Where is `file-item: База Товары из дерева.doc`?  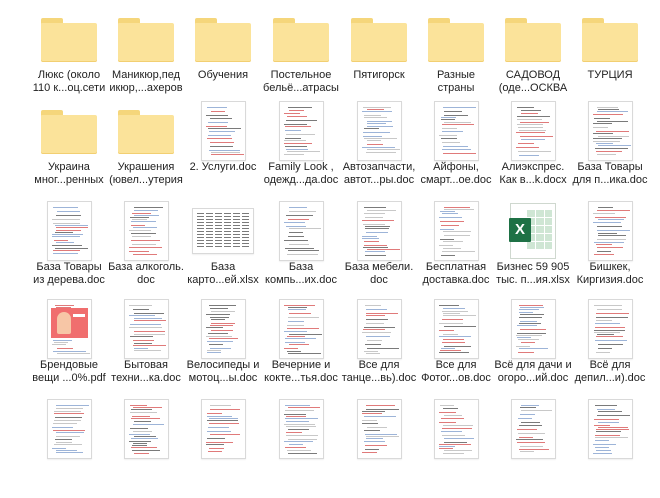 file-item: База Товары из дерева.doc is located at coordinates (69, 250).